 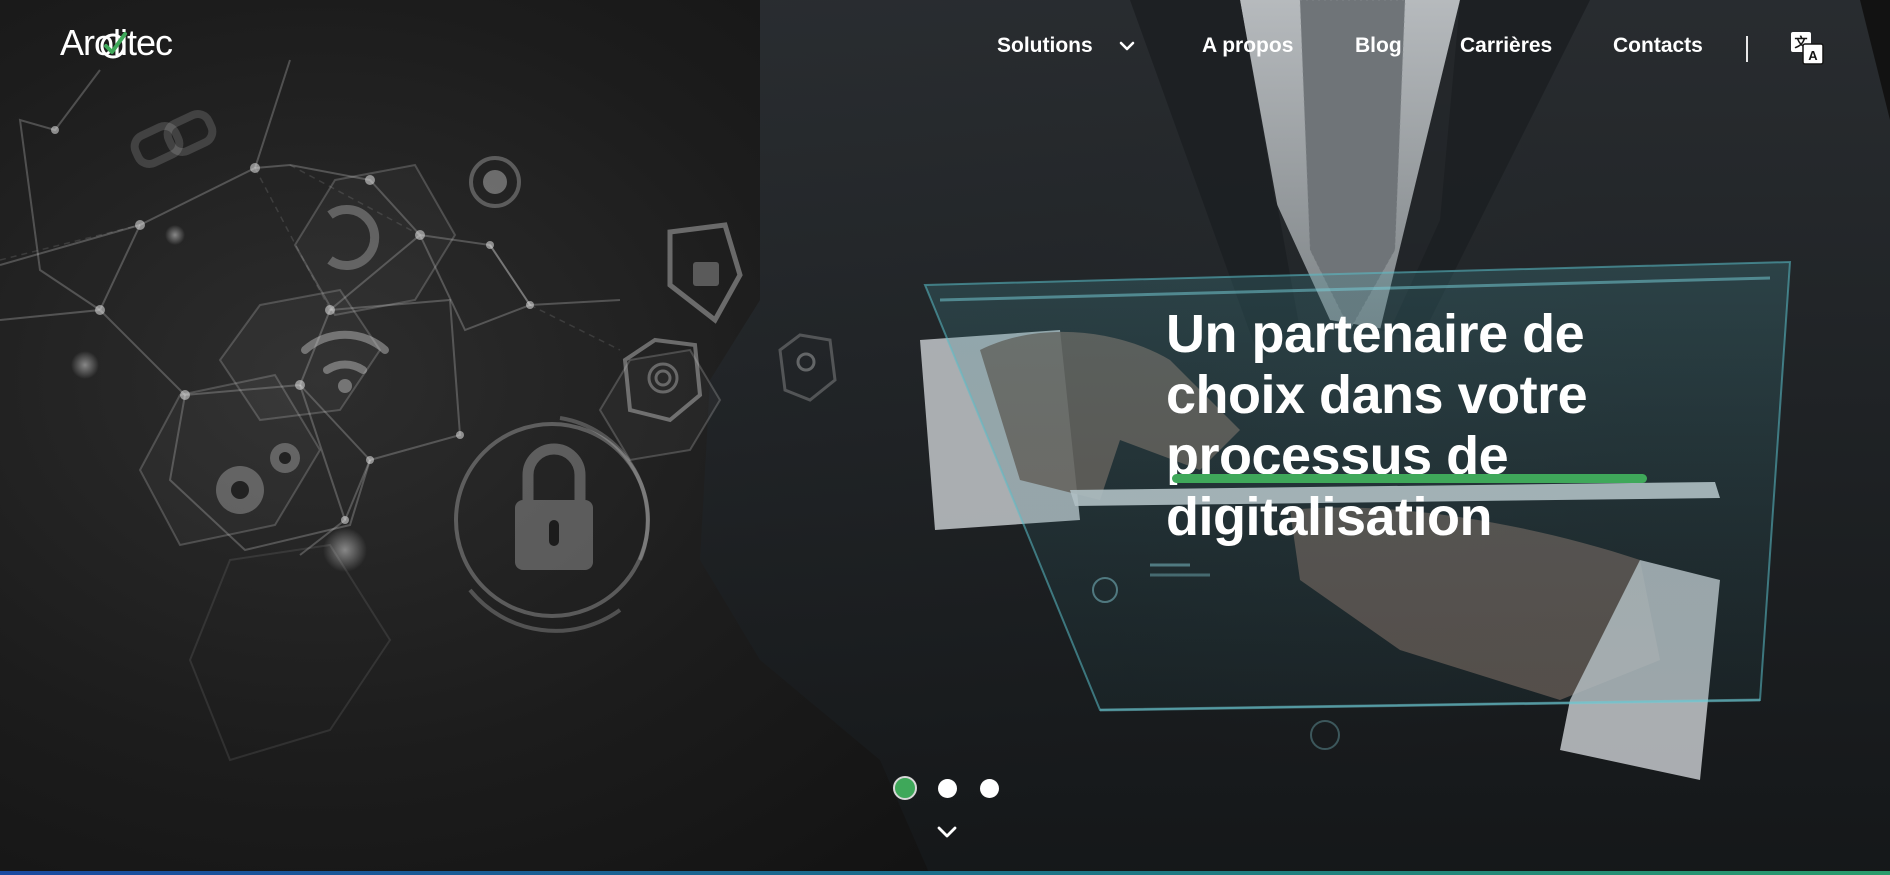 I want to click on carousel-dot-1-active, so click(x=905, y=788).